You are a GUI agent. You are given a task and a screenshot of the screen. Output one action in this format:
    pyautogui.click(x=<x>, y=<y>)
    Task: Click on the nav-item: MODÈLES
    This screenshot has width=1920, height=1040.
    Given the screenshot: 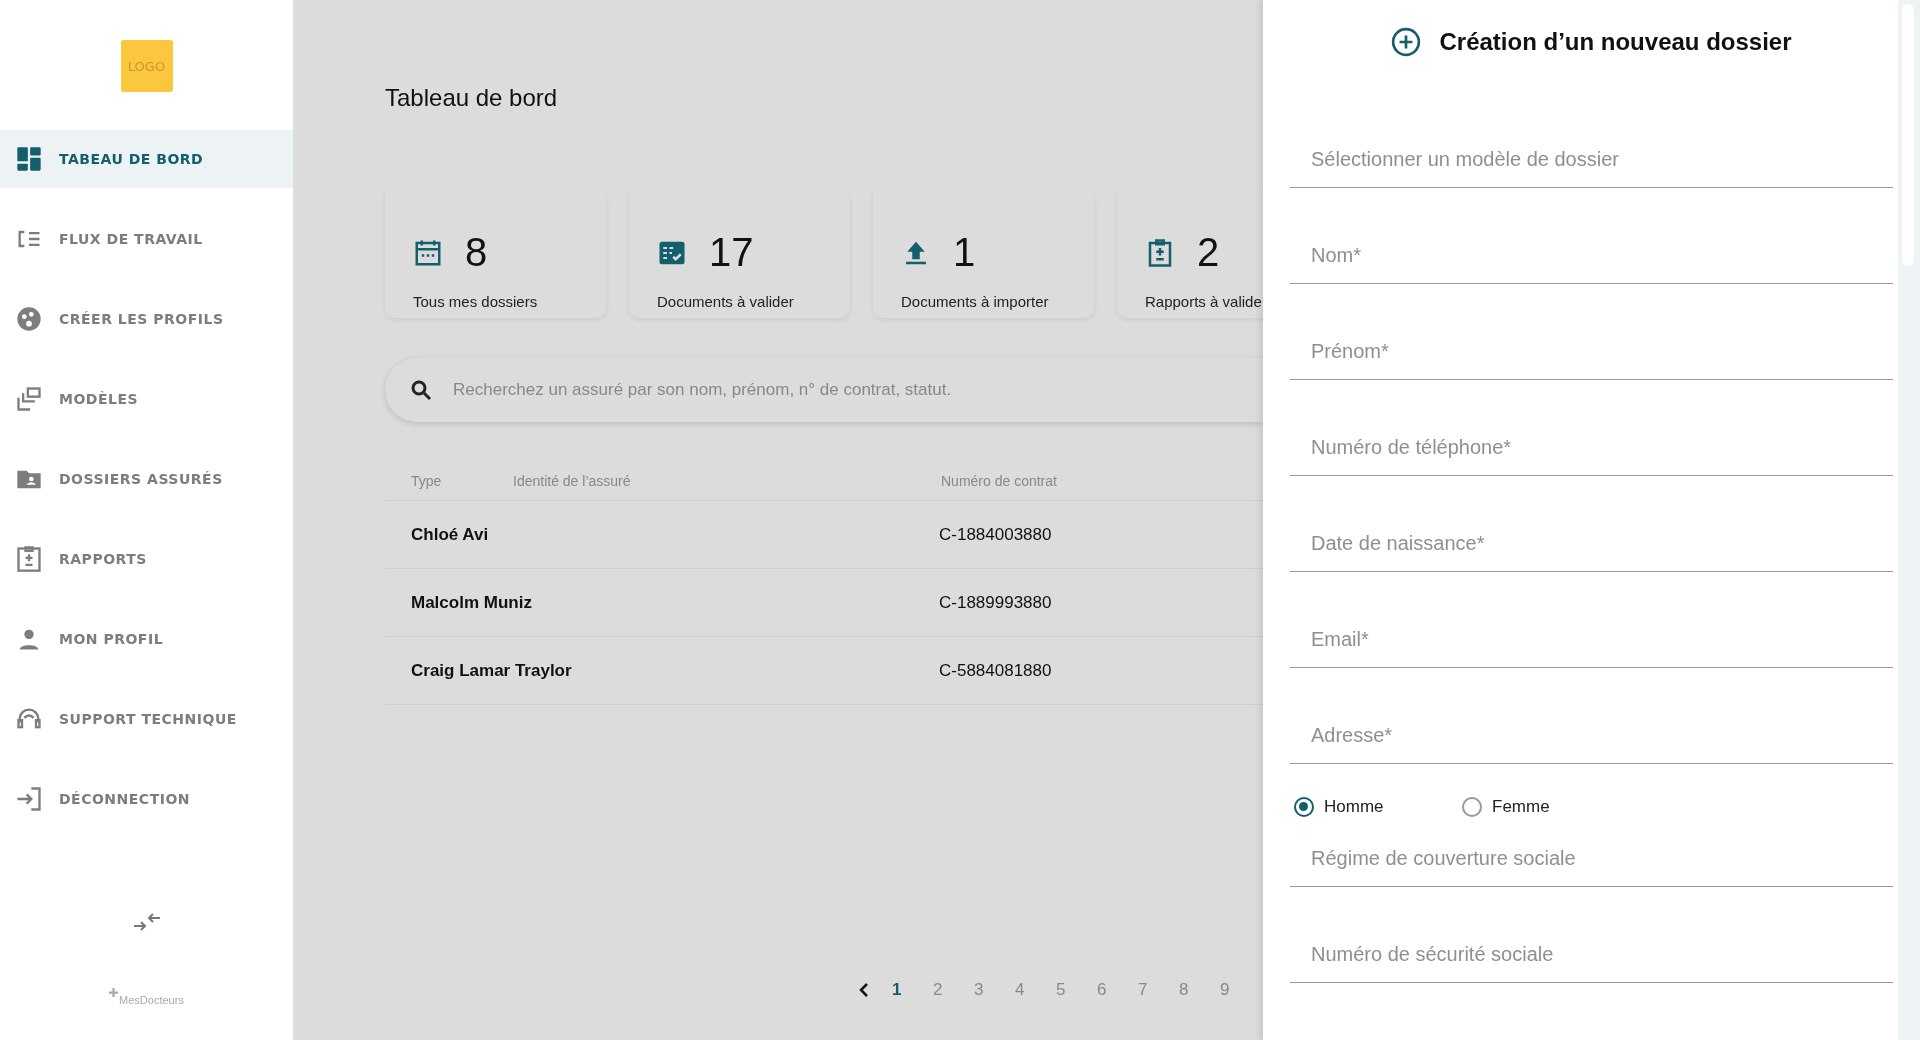 What is the action you would take?
    pyautogui.click(x=146, y=399)
    